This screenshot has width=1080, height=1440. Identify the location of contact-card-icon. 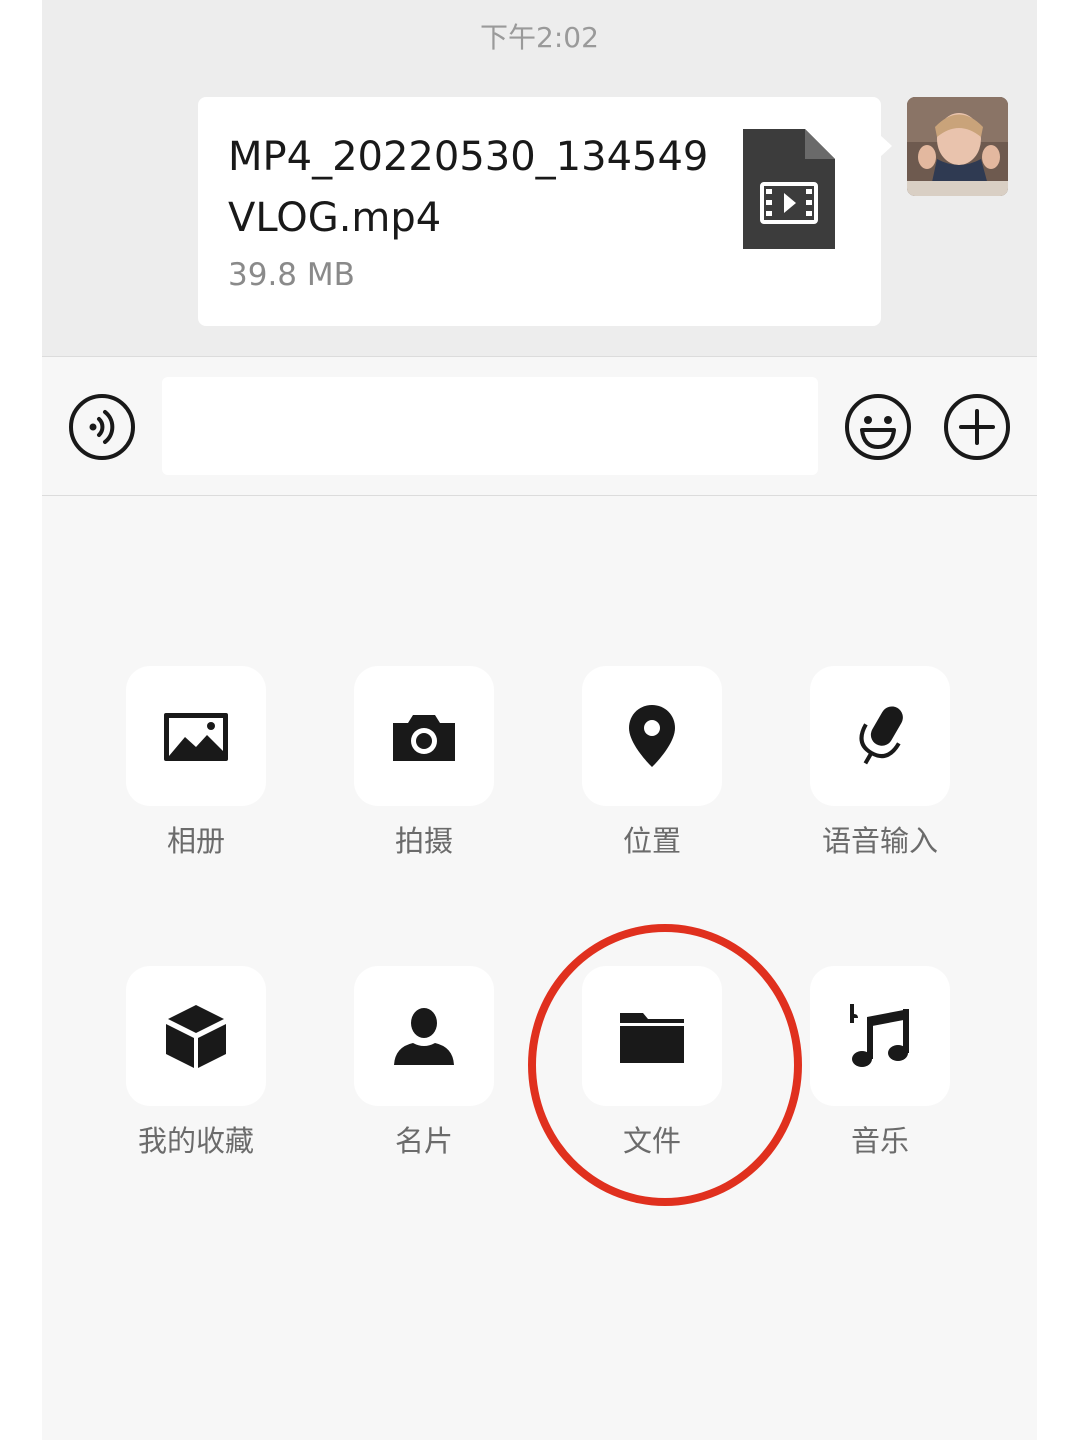
(424, 1036).